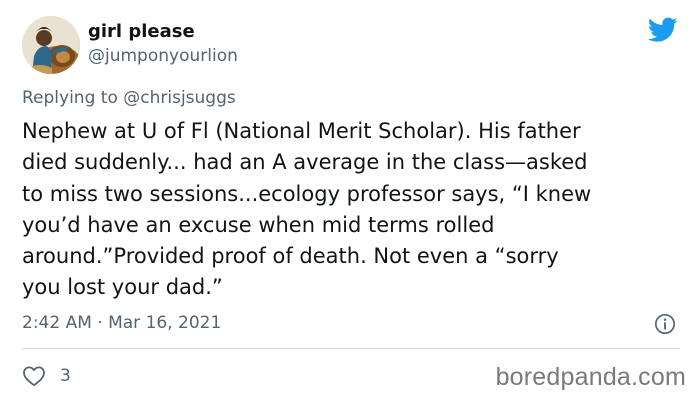  I want to click on tweet-timestamp: 2:42 AM · Mar 16, 2021, so click(121, 323).